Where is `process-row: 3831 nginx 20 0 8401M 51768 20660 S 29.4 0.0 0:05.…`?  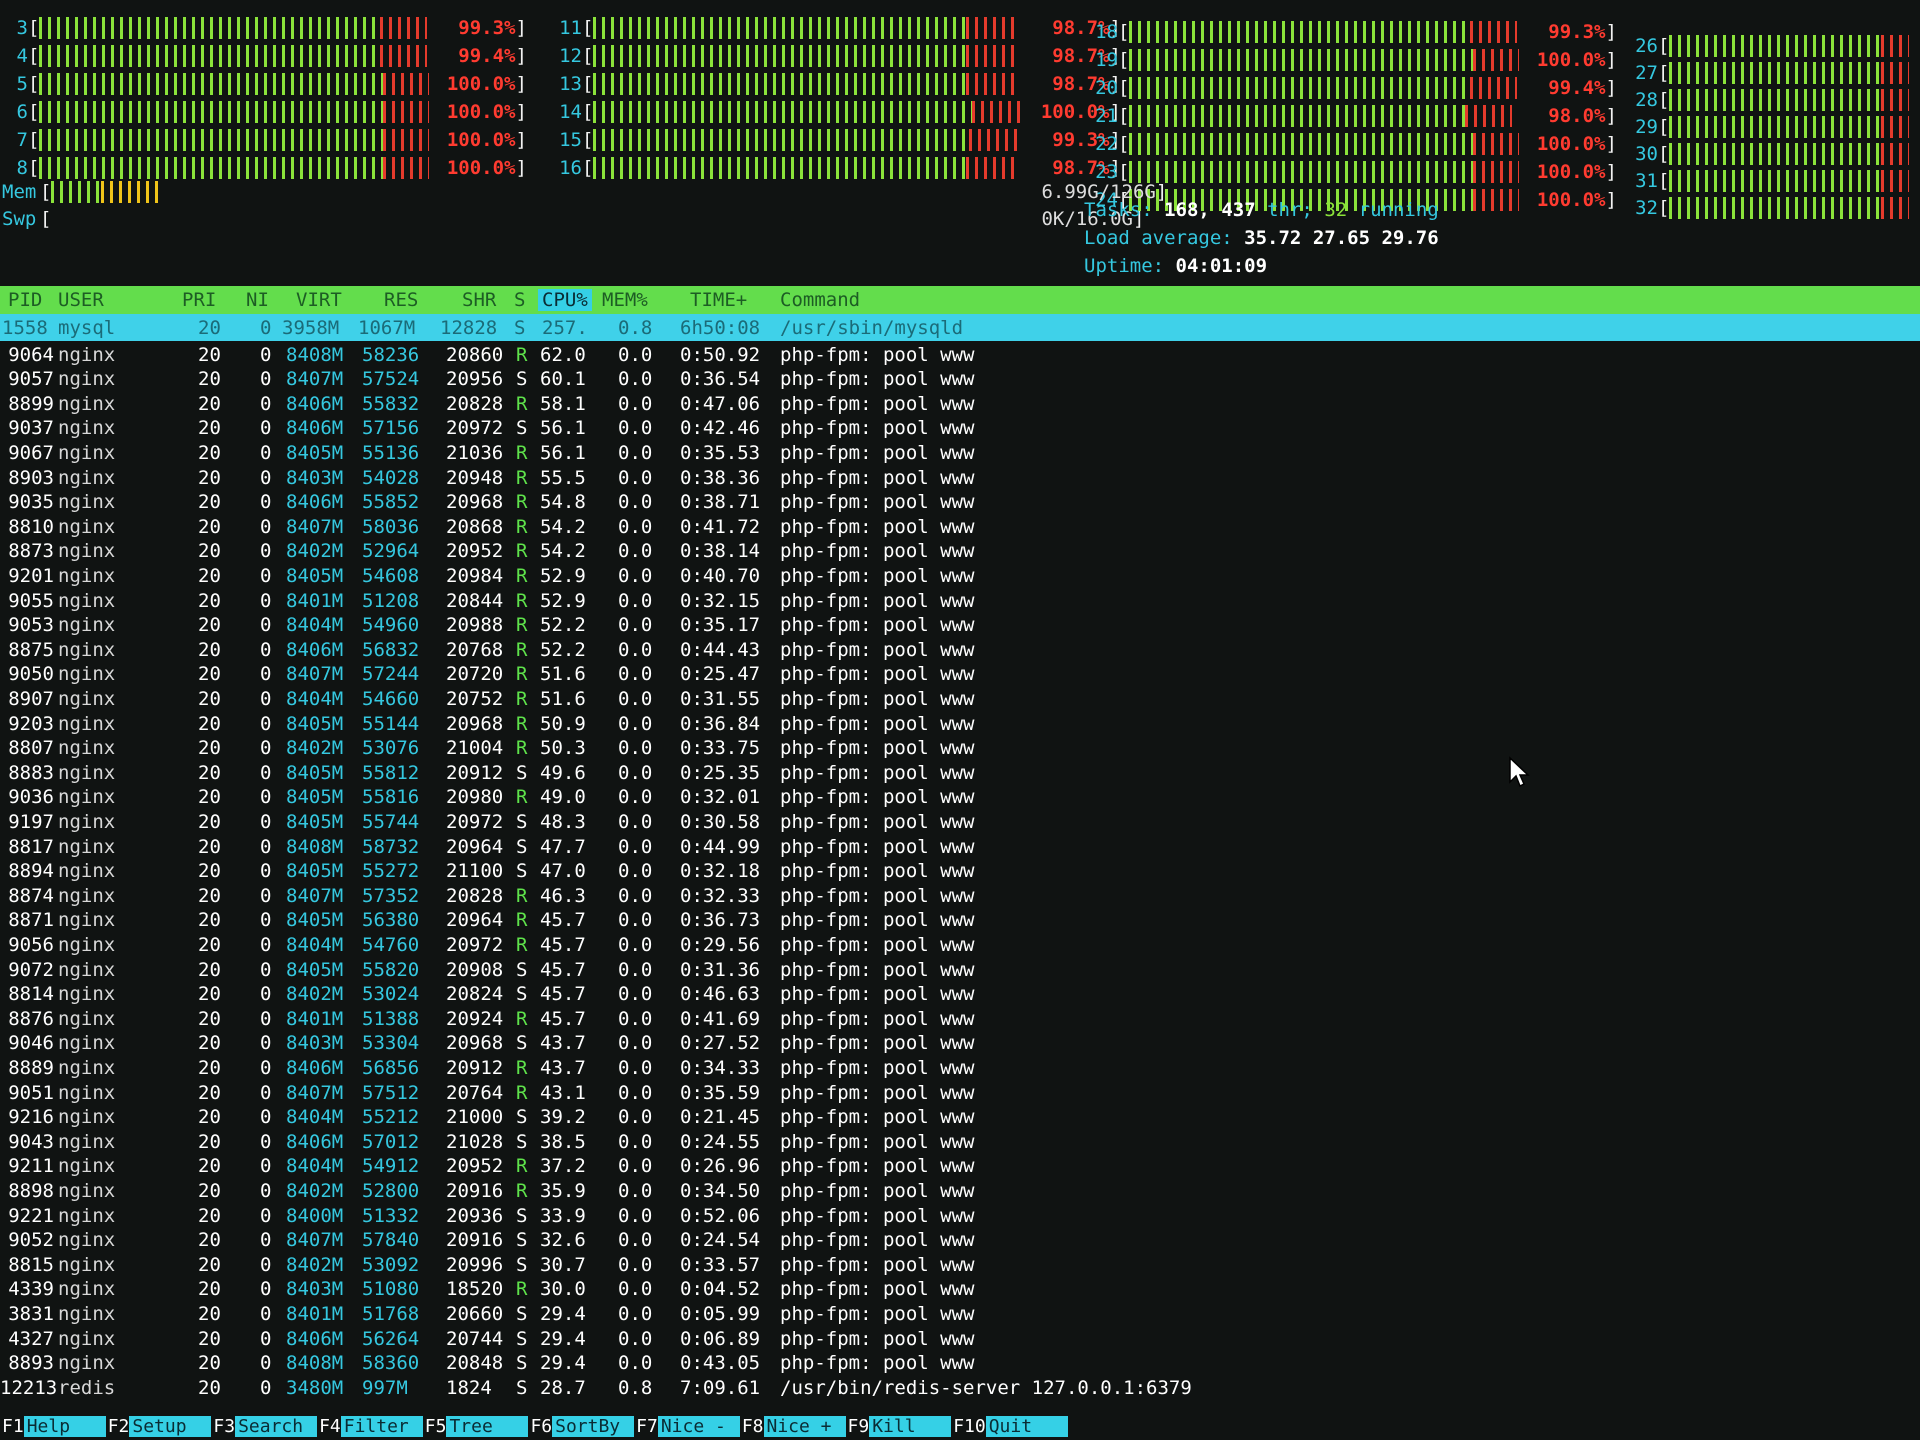
process-row: 3831 nginx 20 0 8401M 51768 20660 S 29.4 0.0 0:05.… is located at coordinates (960, 1313).